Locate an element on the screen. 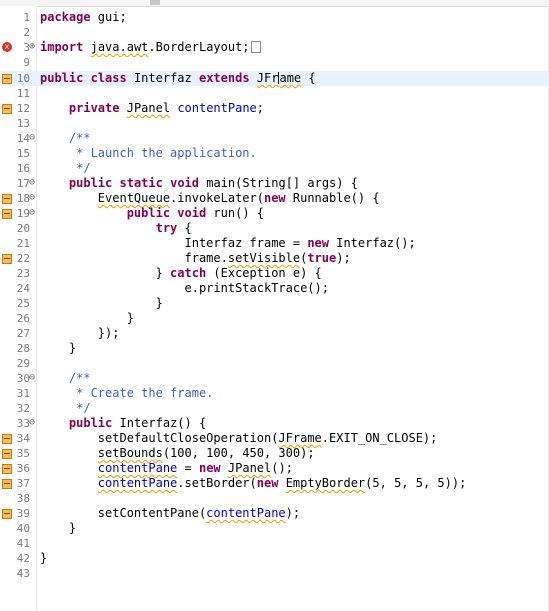  code-line: 36 contentPane = new JPanel(); is located at coordinates (274, 468).